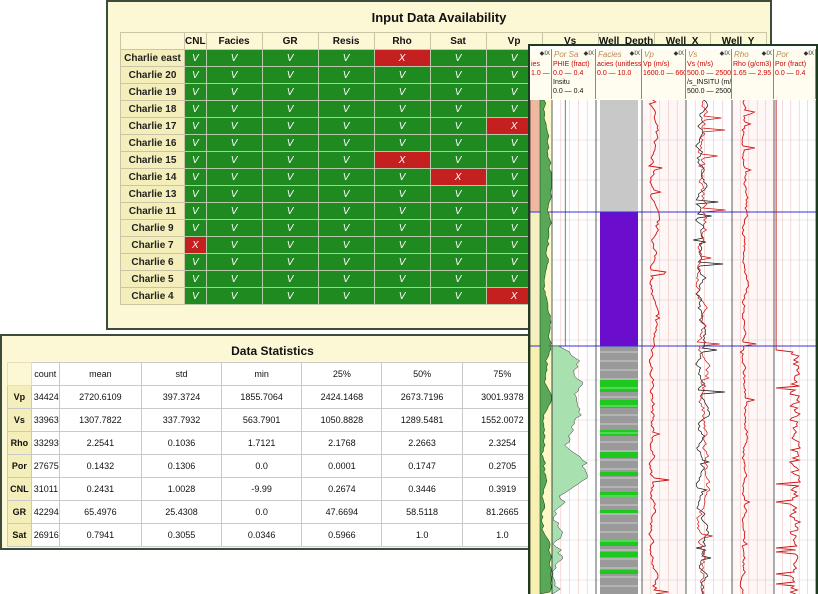 This screenshot has height=594, width=818. What do you see at coordinates (342, 489) in the screenshot?
I see `statistics-cell: 0.2674` at bounding box center [342, 489].